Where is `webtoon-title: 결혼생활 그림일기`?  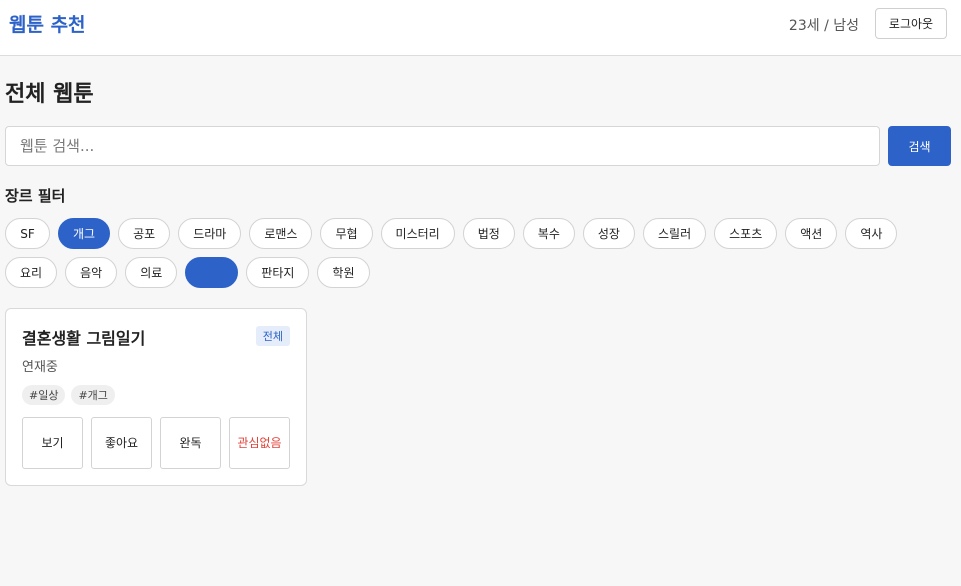 webtoon-title: 결혼생활 그림일기 is located at coordinates (84, 338).